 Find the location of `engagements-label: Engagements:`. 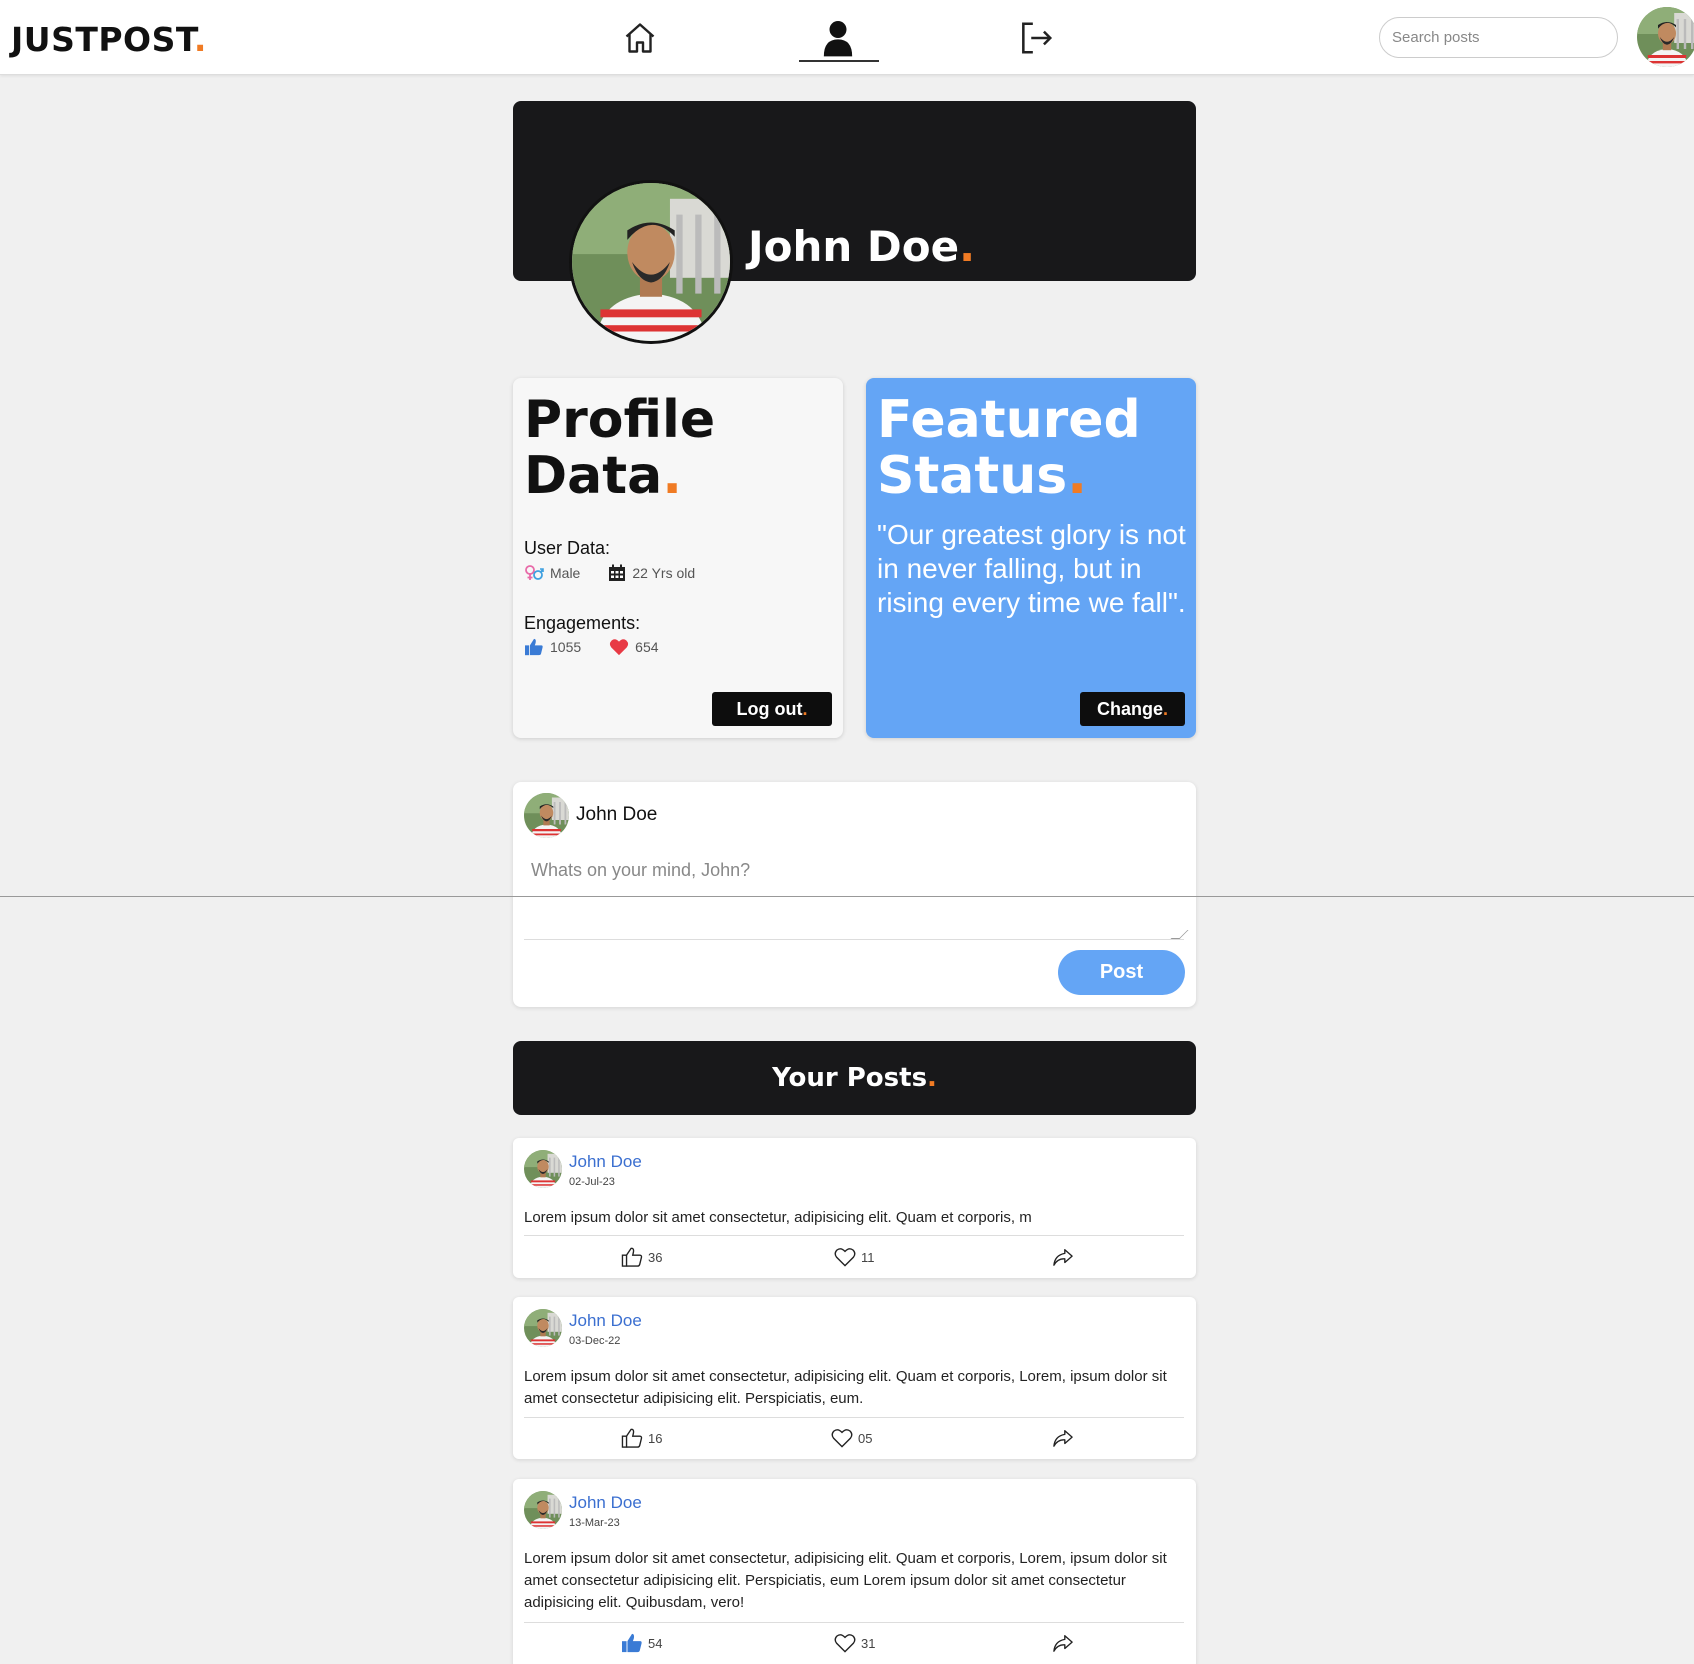

engagements-label: Engagements: is located at coordinates (582, 623).